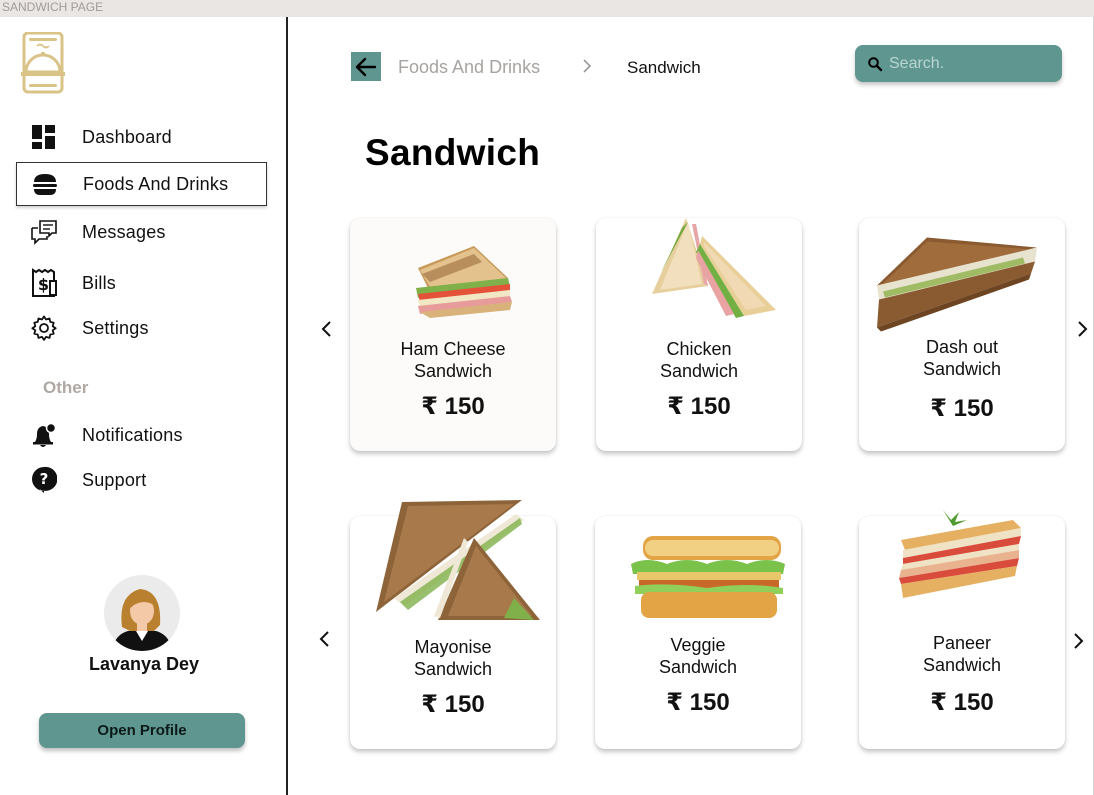 The height and width of the screenshot is (795, 1094). I want to click on search-box, so click(958, 63).